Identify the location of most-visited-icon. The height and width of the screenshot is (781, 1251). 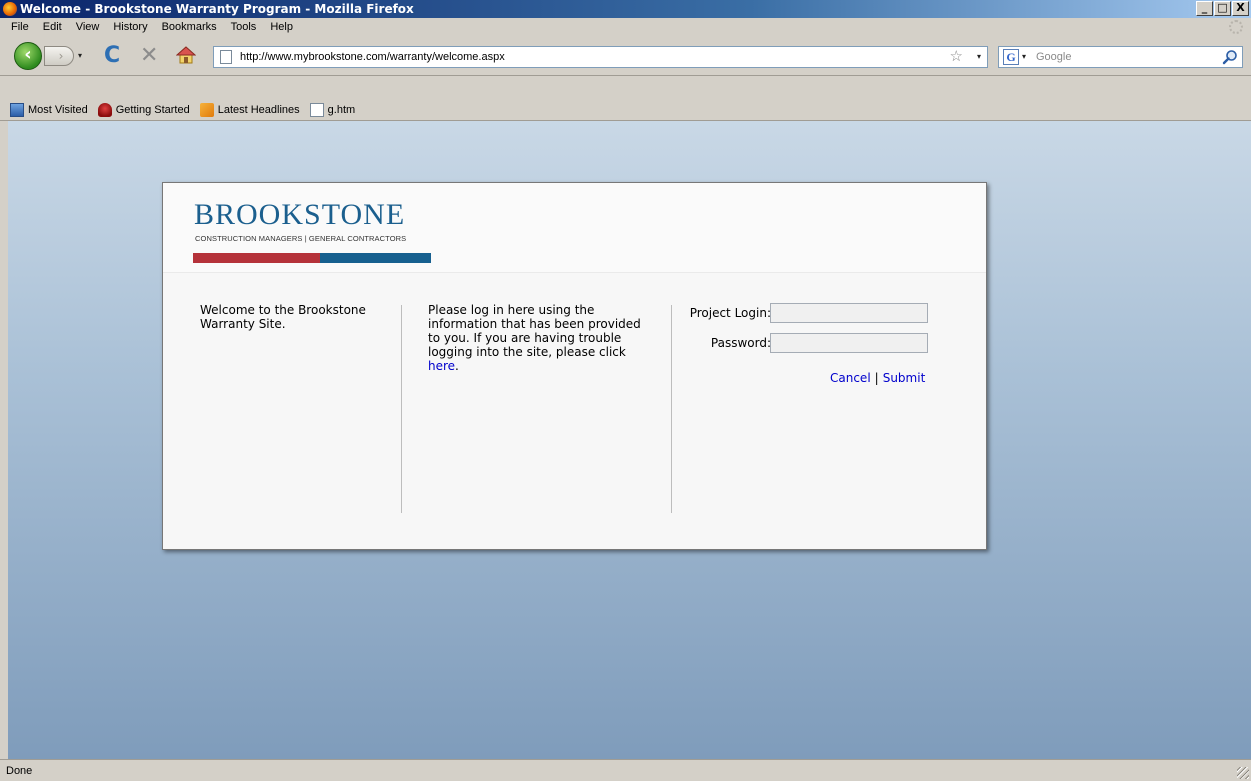
(17, 109).